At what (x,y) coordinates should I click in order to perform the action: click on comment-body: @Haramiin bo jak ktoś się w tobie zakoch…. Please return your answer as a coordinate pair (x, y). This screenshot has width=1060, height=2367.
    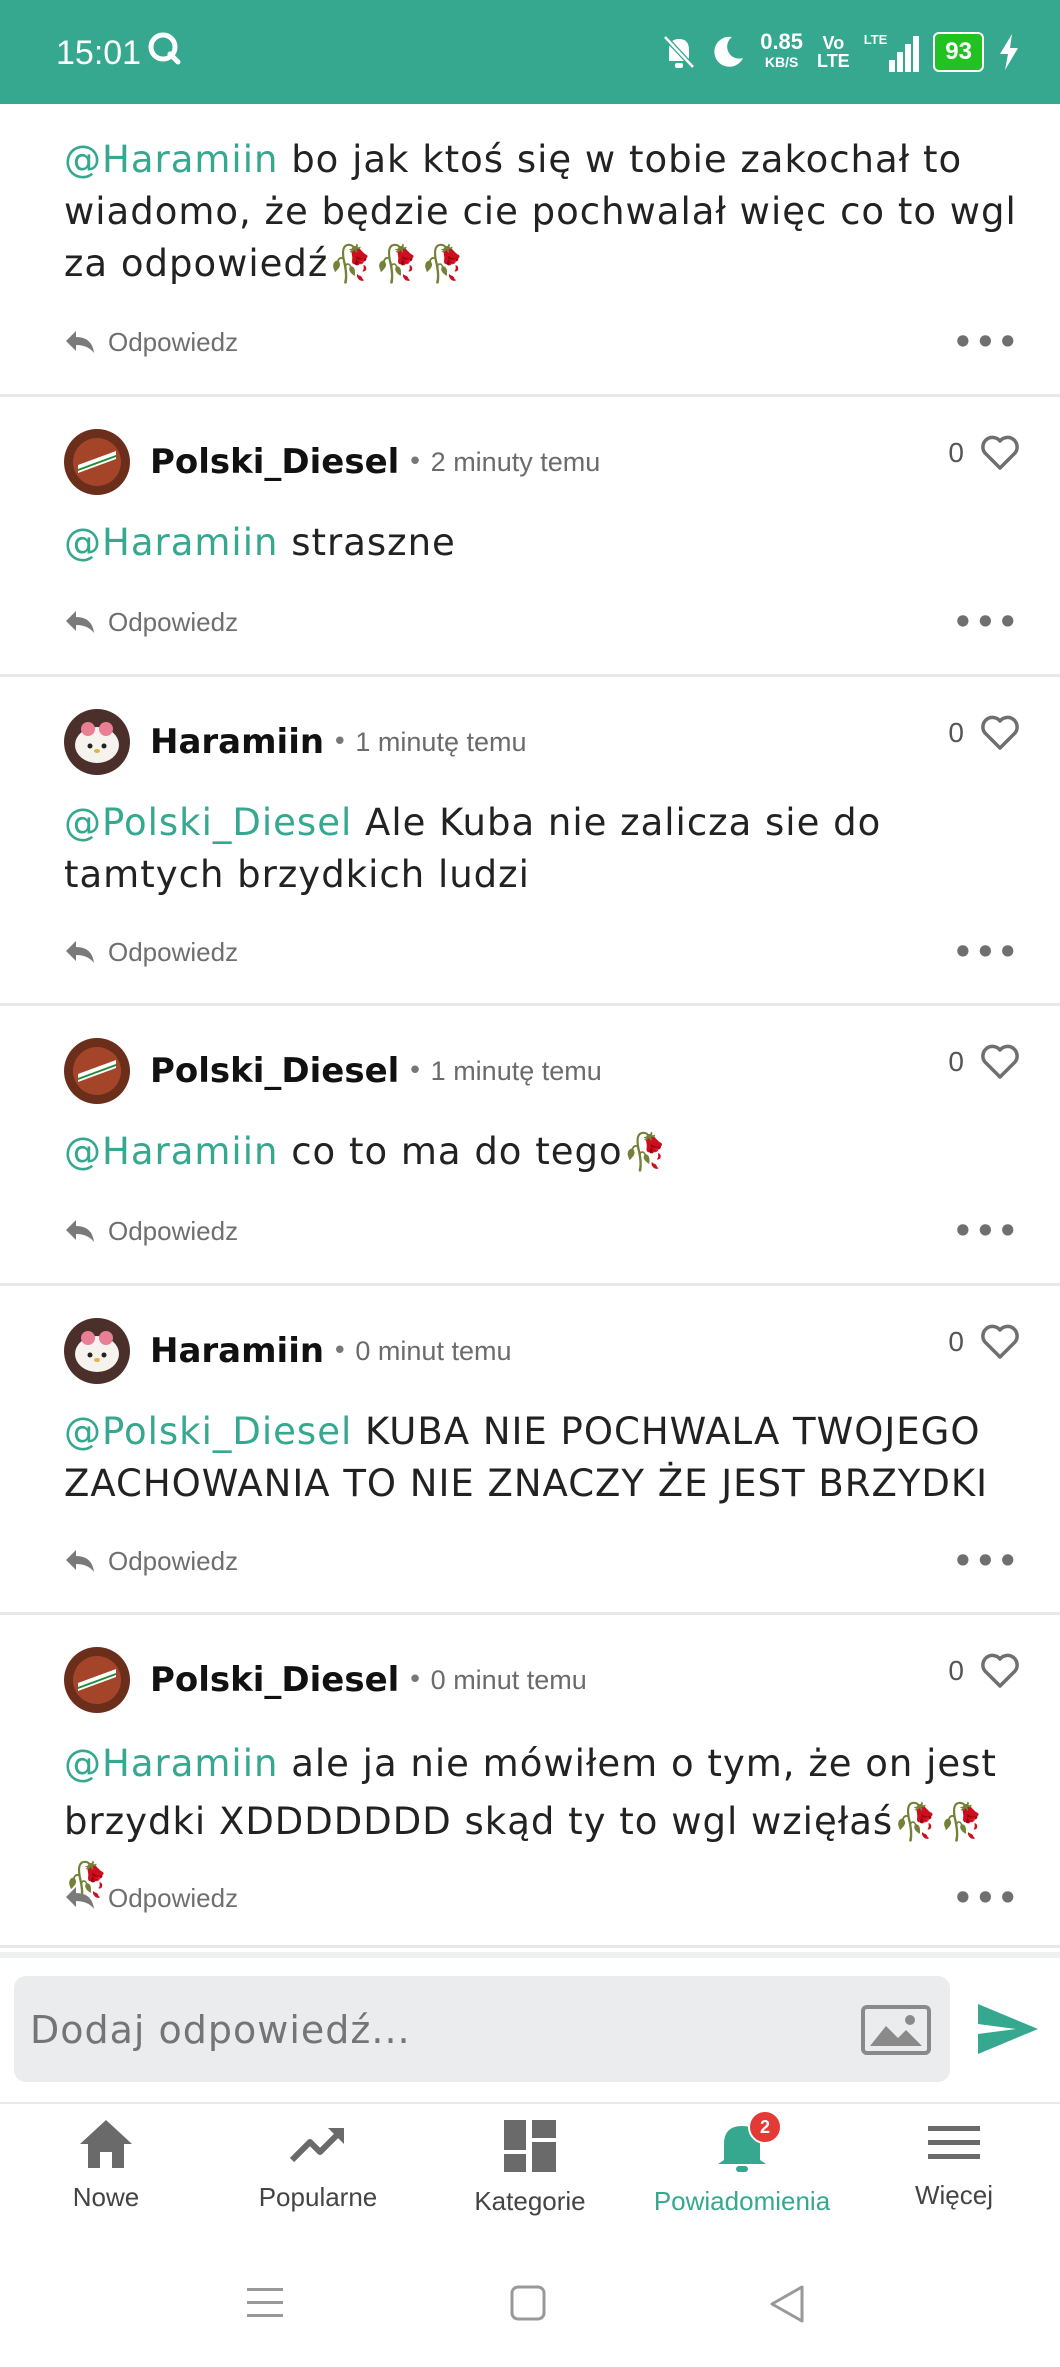
    Looking at the image, I should click on (540, 211).